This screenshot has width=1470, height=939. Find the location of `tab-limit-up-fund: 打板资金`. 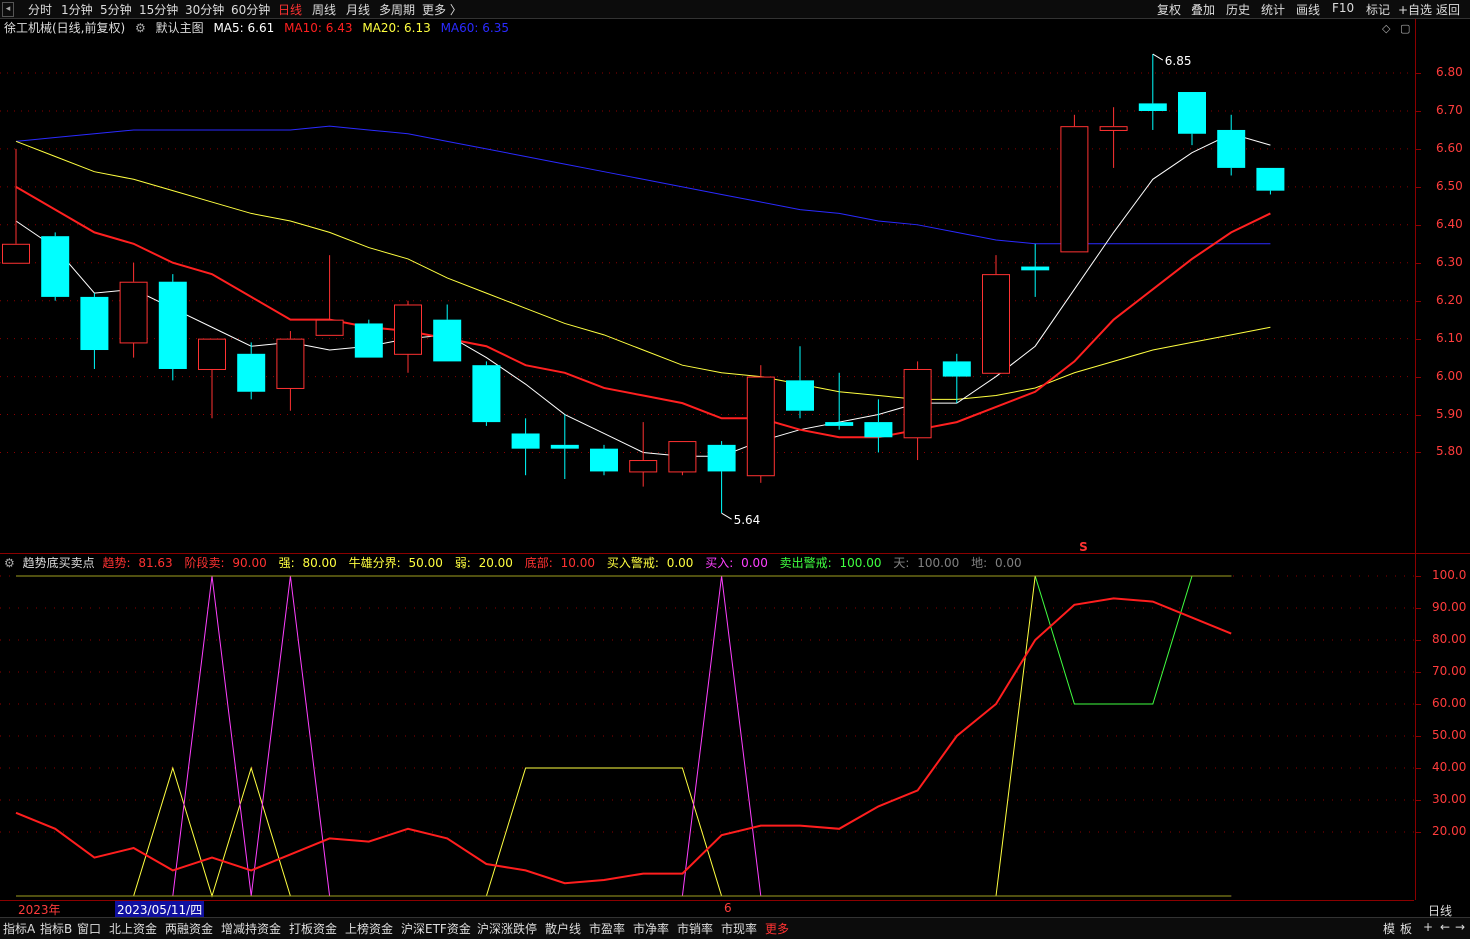

tab-limit-up-fund: 打板资金 is located at coordinates (313, 928).